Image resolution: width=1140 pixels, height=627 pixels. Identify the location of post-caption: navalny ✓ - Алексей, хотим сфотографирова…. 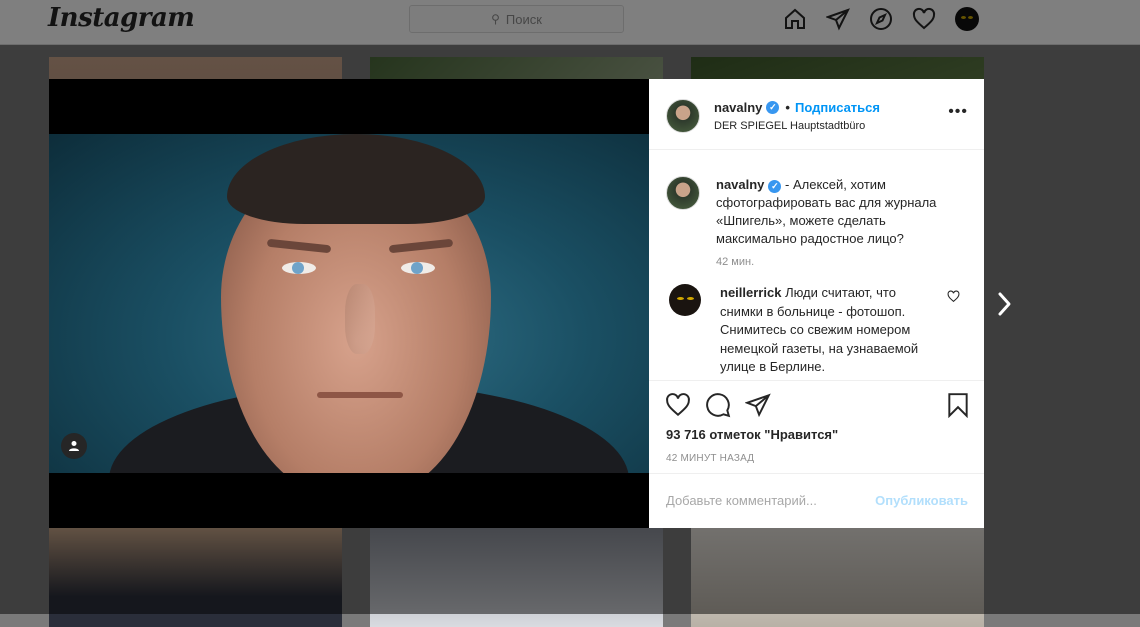
(836, 212).